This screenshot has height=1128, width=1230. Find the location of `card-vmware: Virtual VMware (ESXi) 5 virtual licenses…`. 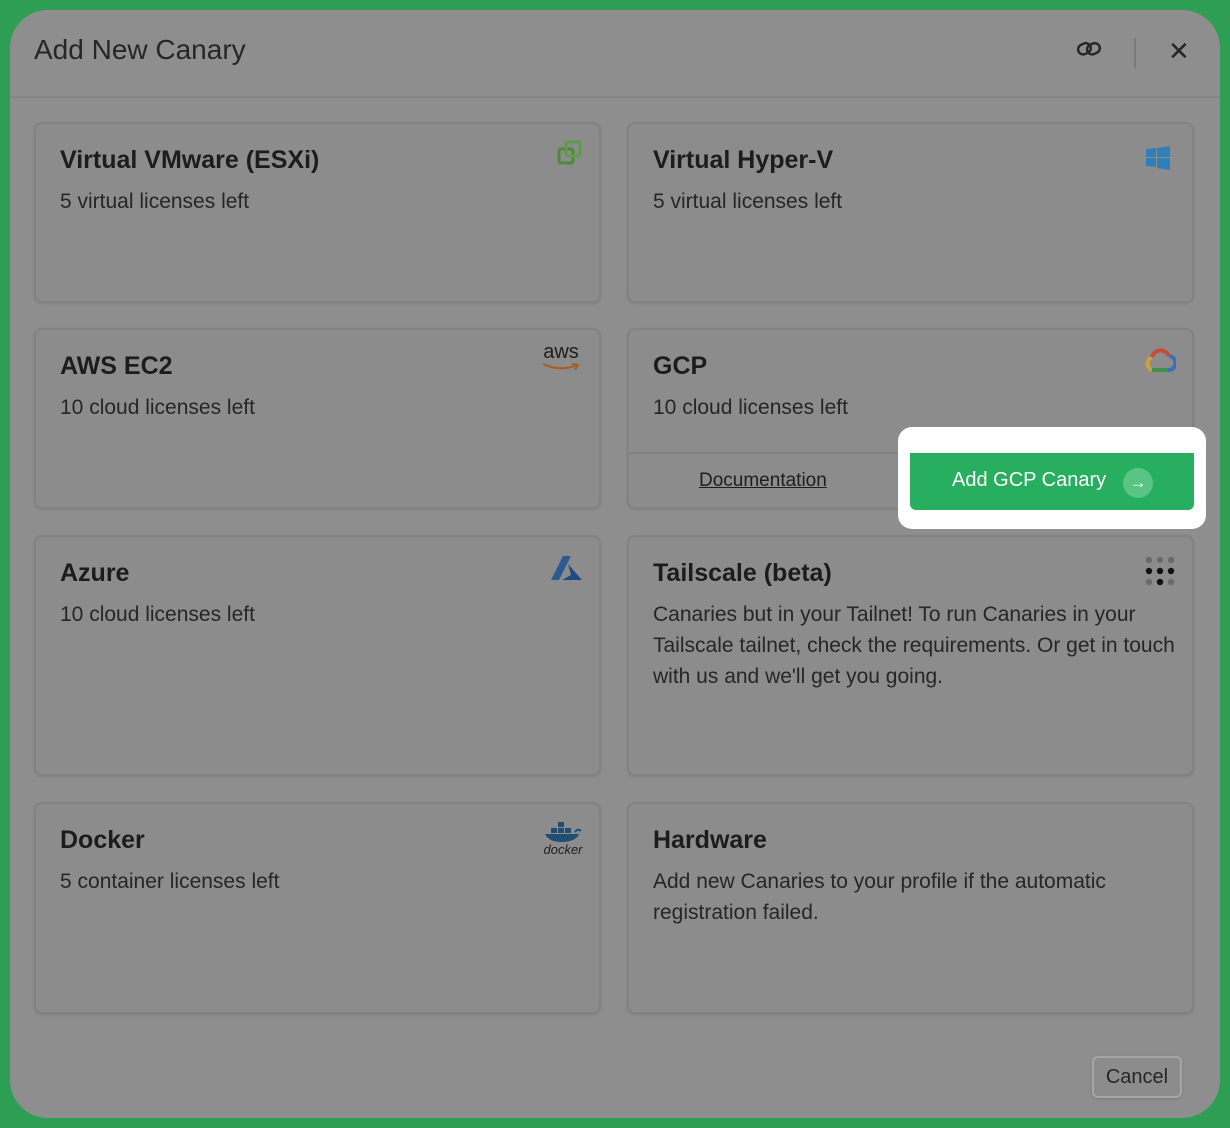

card-vmware: Virtual VMware (ESXi) 5 virtual licenses… is located at coordinates (317, 212).